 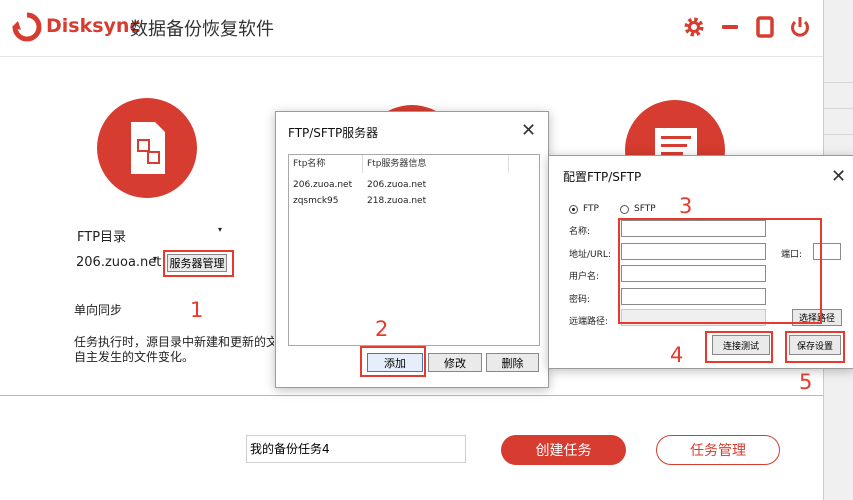 I want to click on task-name-input: 我的备份任务4, so click(x=356, y=449).